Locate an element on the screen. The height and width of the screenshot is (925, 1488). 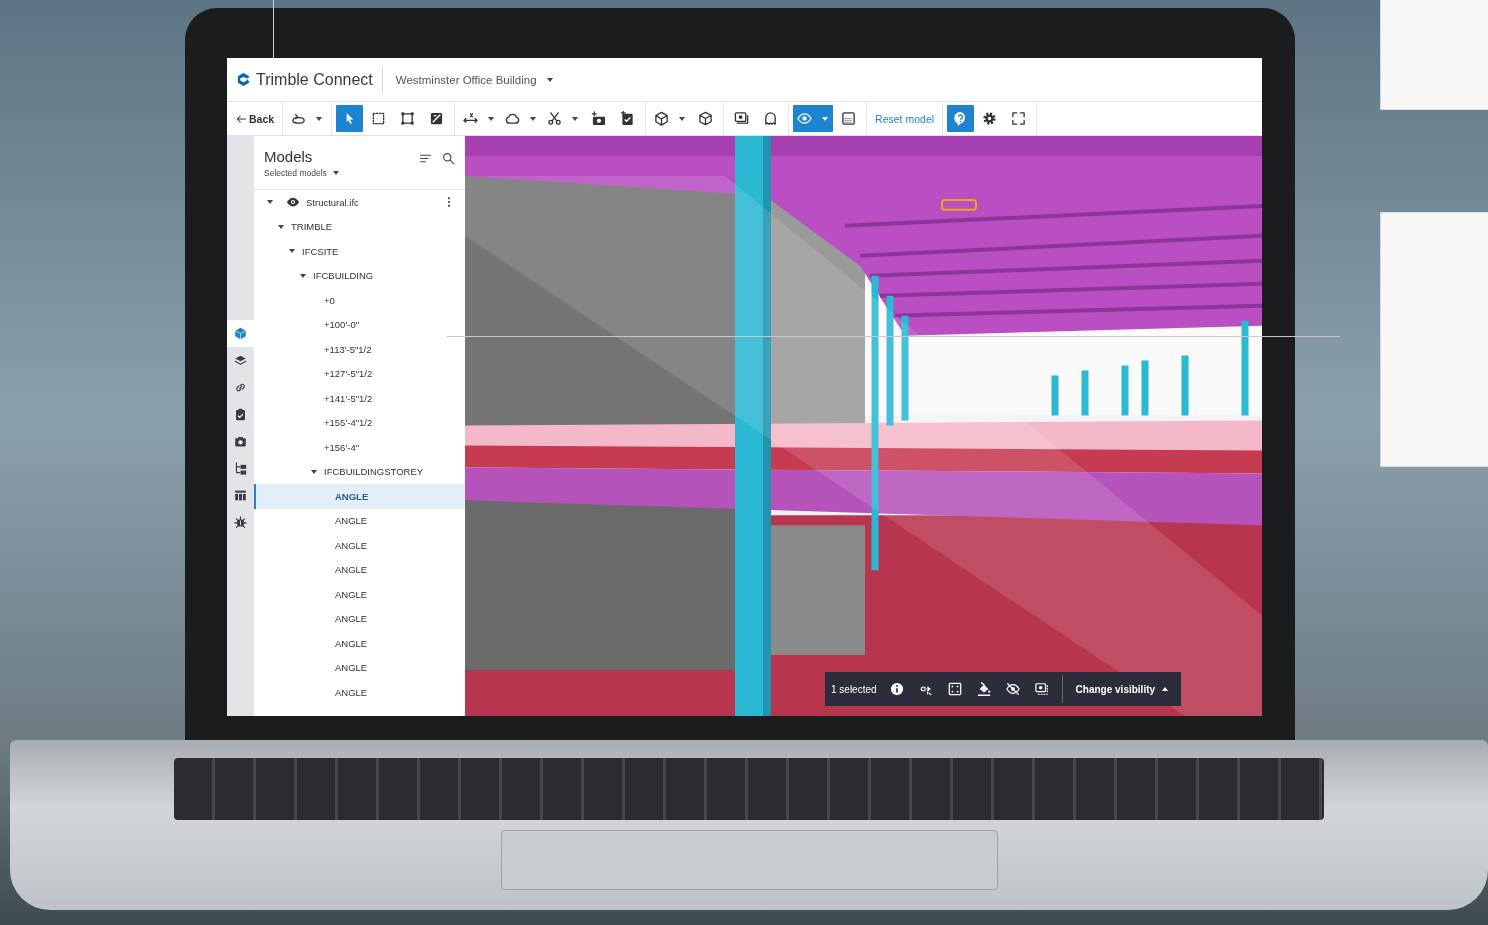
tree-item: +113'-5"1/2 is located at coordinates (359, 349).